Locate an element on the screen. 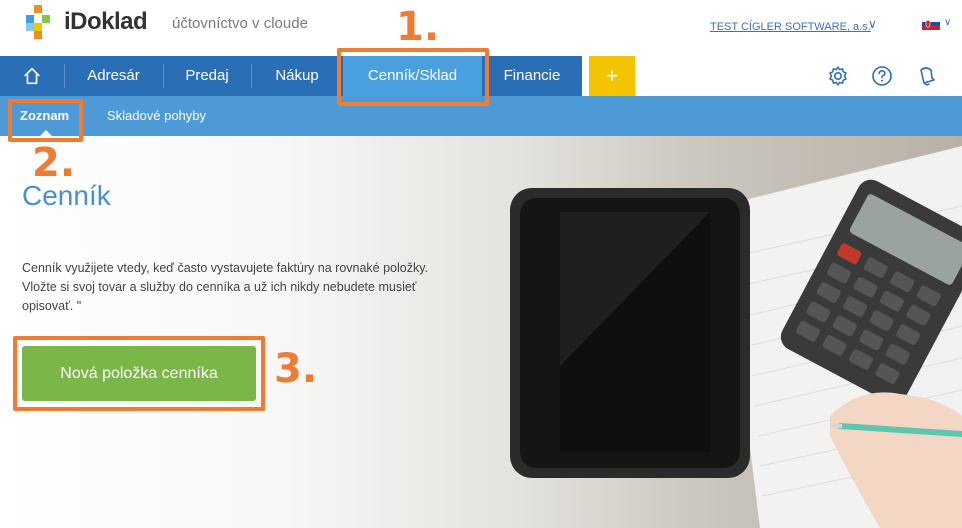 This screenshot has width=962, height=528. nav-home is located at coordinates (32, 76).